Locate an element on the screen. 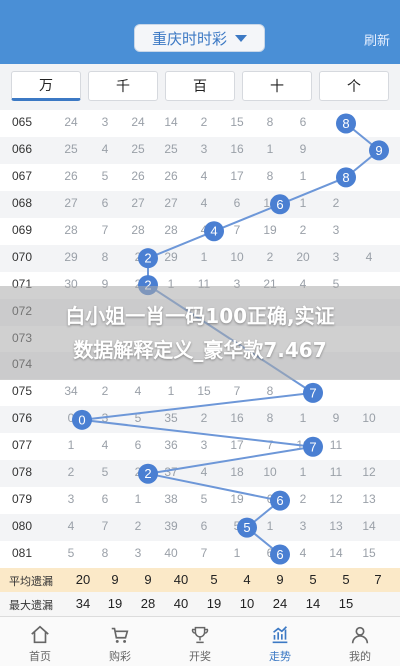 The width and height of the screenshot is (400, 666). miss-value: 7 is located at coordinates (270, 445).